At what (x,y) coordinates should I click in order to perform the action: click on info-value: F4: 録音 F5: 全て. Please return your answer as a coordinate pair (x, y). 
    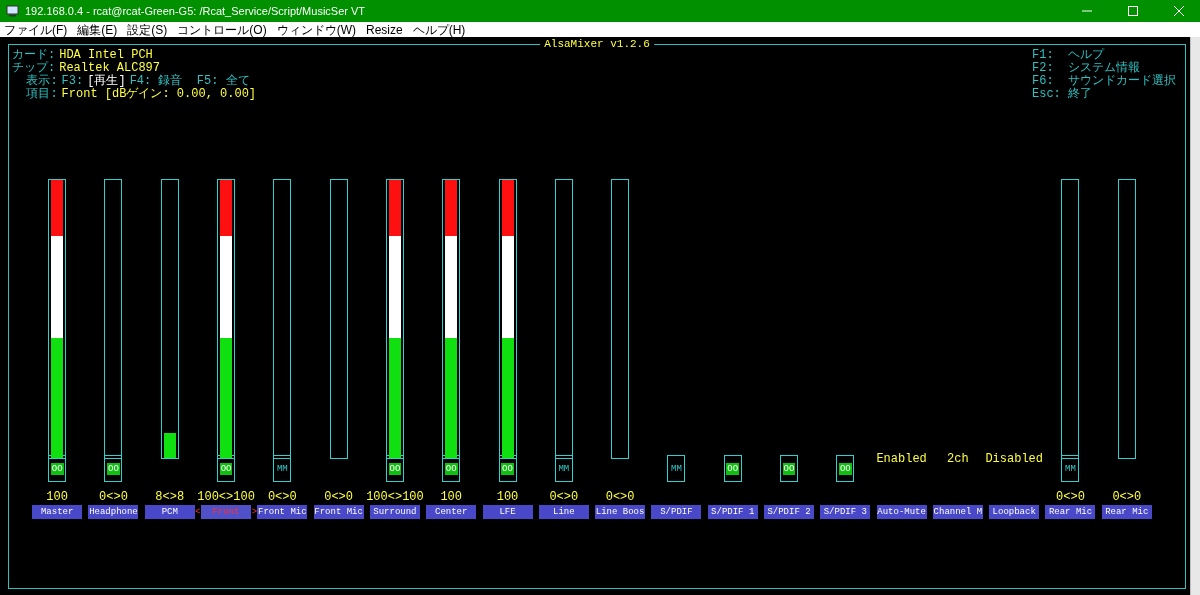
    Looking at the image, I should click on (189, 81).